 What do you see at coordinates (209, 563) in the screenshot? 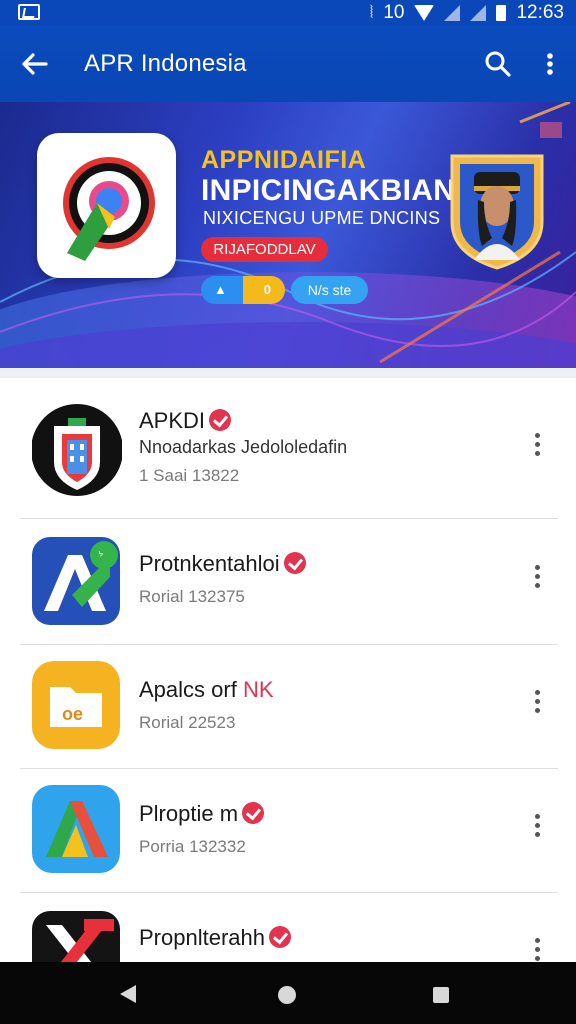
I see `app-name-text: Protnkentahloi` at bounding box center [209, 563].